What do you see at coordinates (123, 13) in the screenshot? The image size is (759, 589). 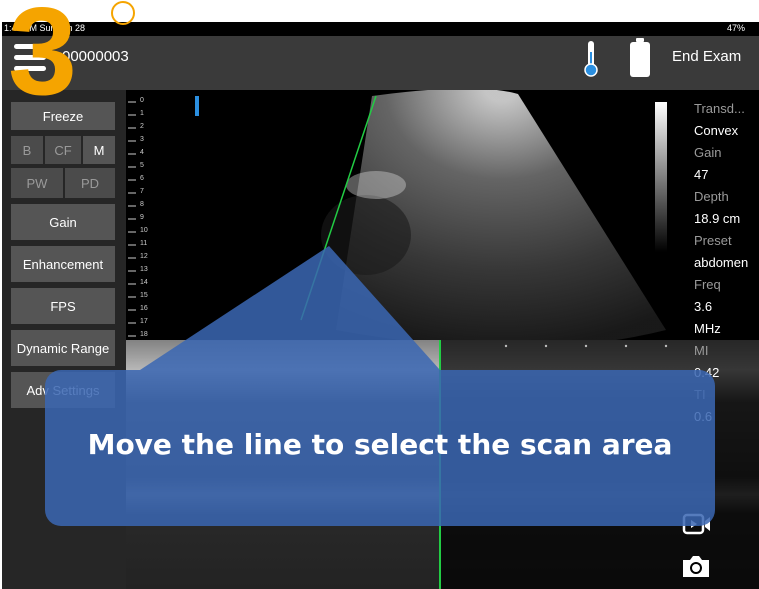 I see `step-circle-icon` at bounding box center [123, 13].